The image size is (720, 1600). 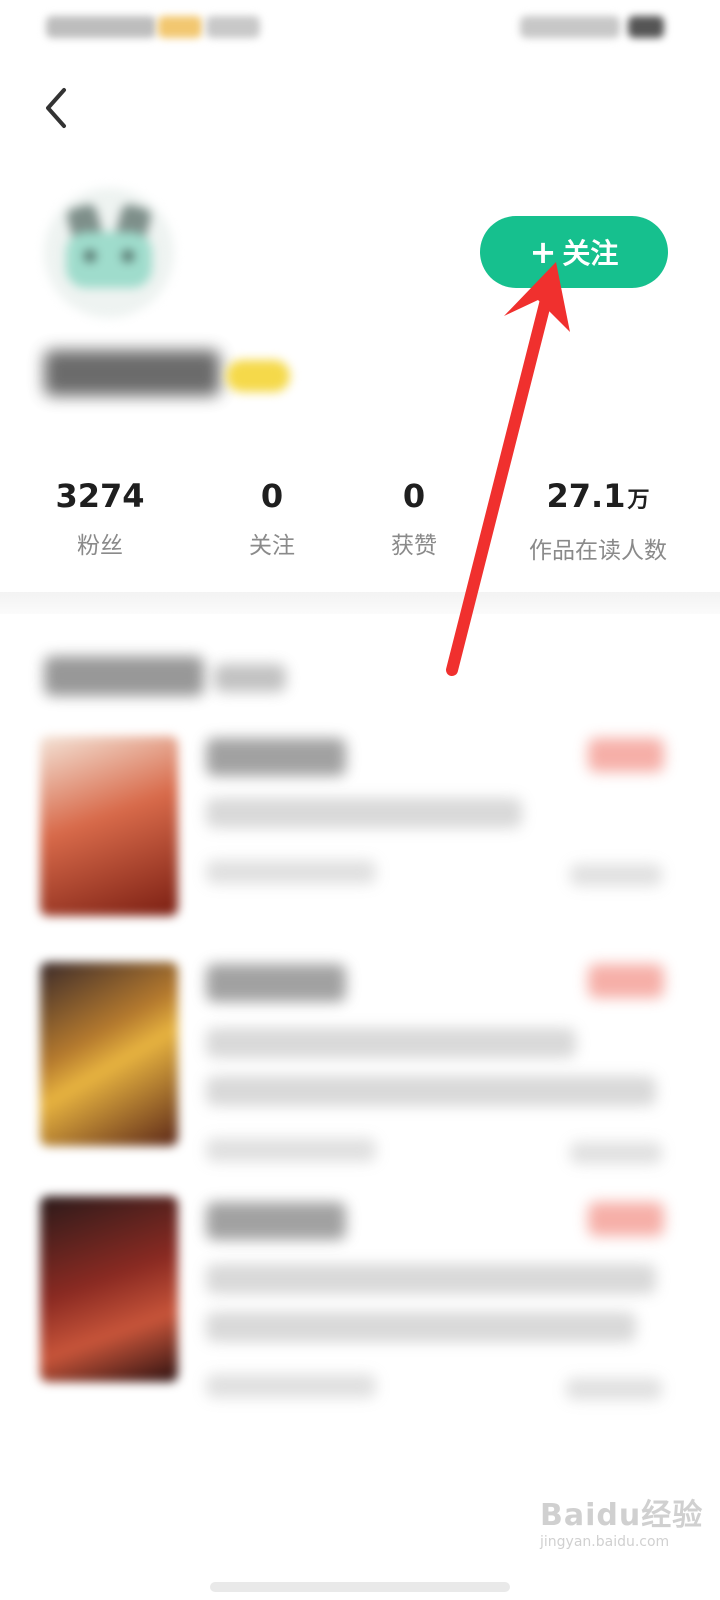 I want to click on stat-label: 作品在读人数, so click(x=598, y=551).